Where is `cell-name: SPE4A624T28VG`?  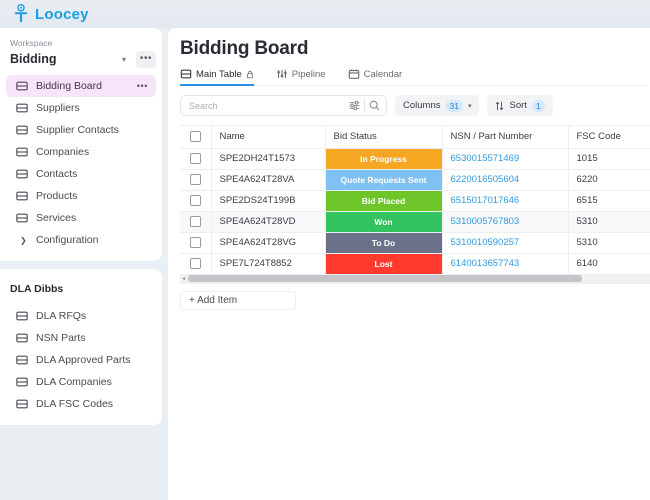 cell-name: SPE4A624T28VG is located at coordinates (268, 243).